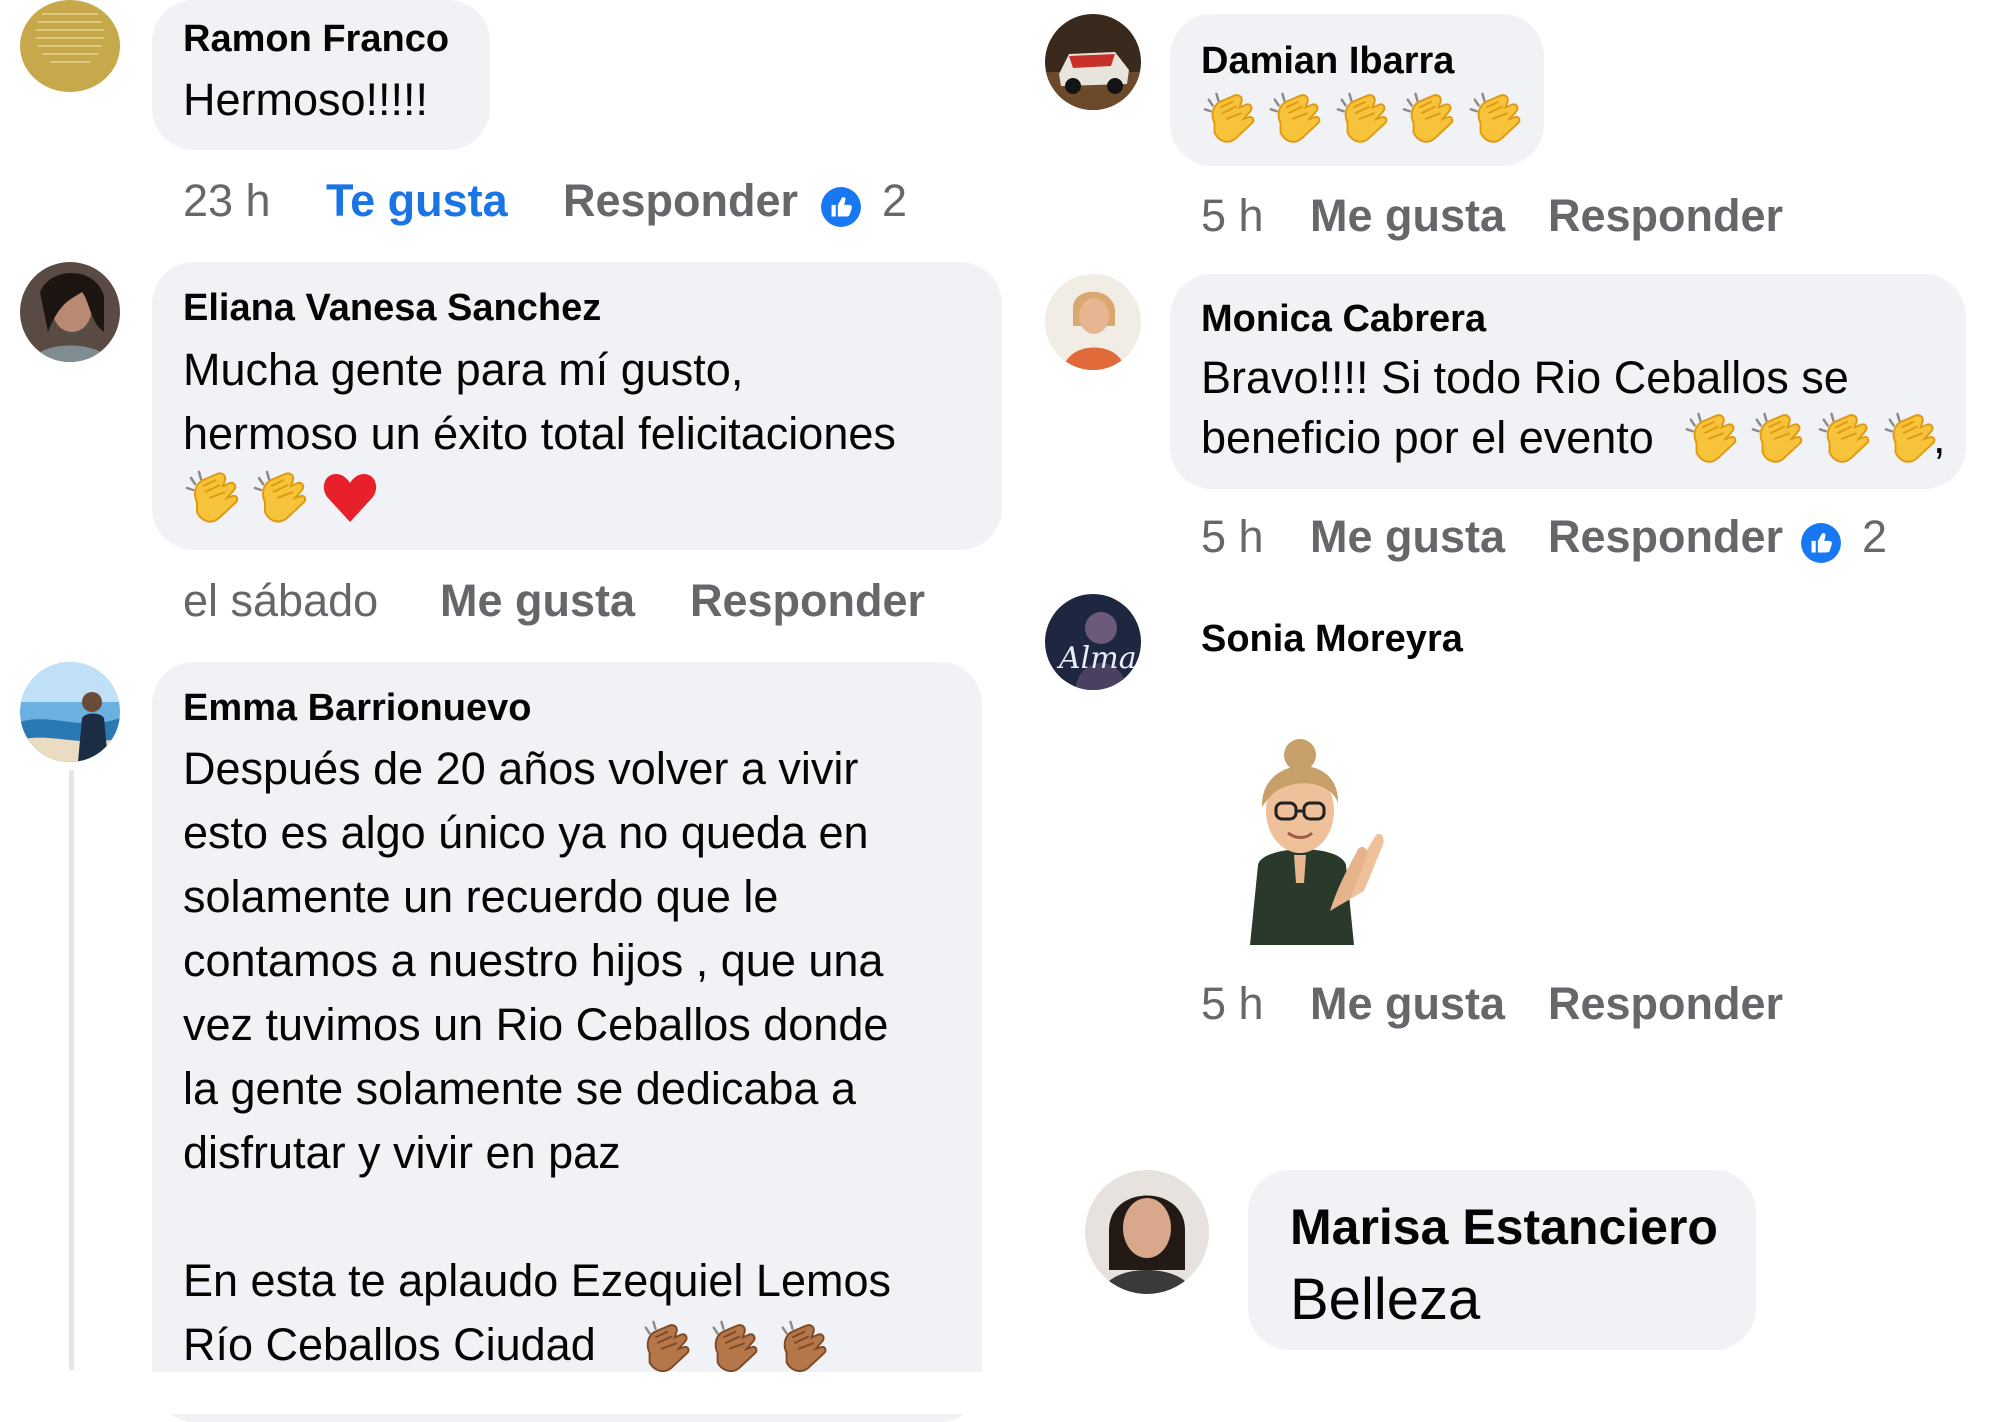  Describe the element at coordinates (1317, 842) in the screenshot. I see `sticker-image` at that location.